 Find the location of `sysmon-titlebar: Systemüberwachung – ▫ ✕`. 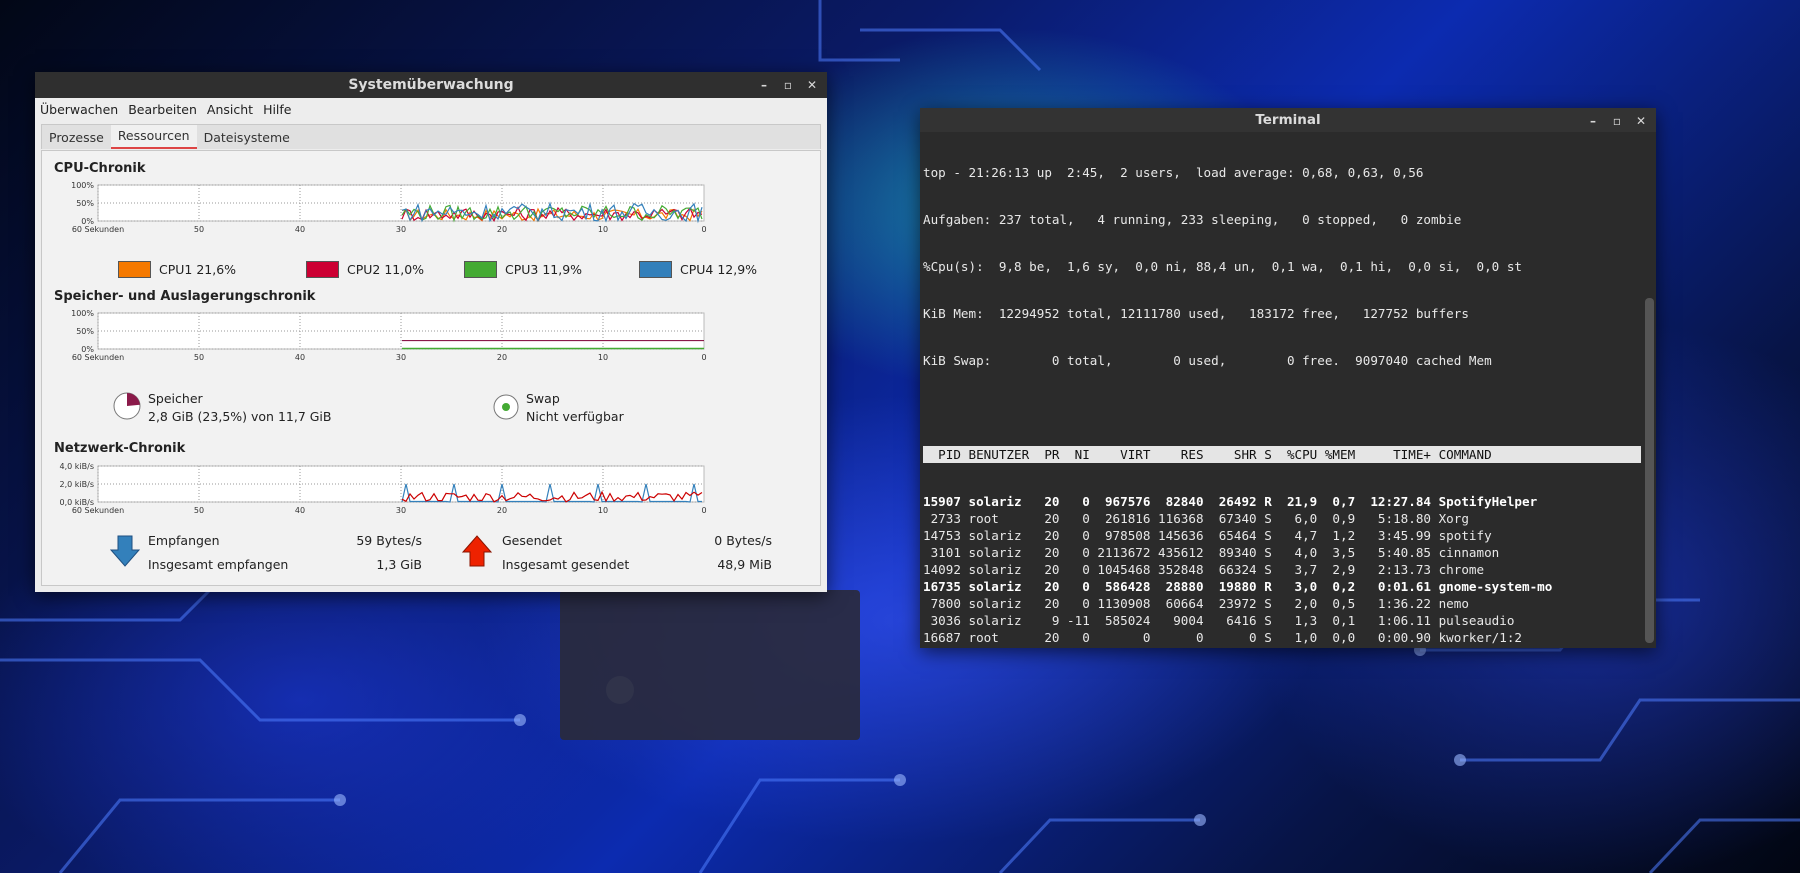

sysmon-titlebar: Systemüberwachung – ▫ ✕ is located at coordinates (431, 85).